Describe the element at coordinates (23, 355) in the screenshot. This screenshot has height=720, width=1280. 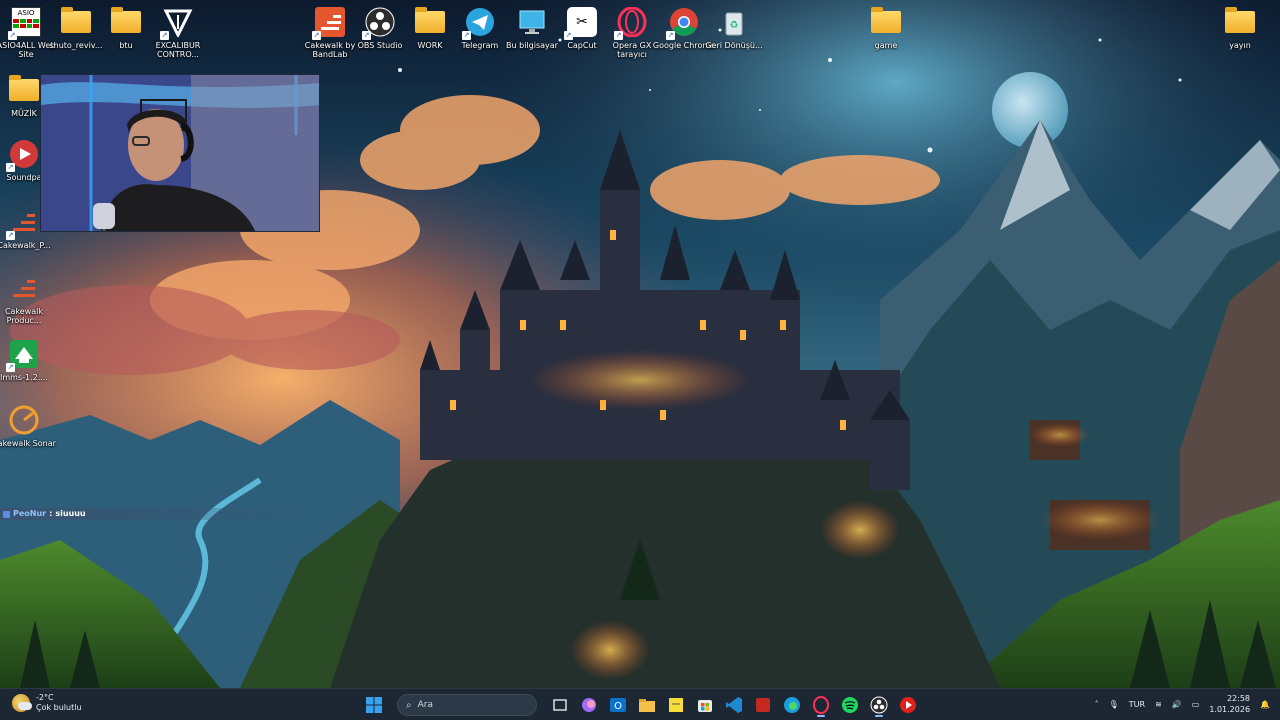
I see `lmms-icon: ↗` at that location.